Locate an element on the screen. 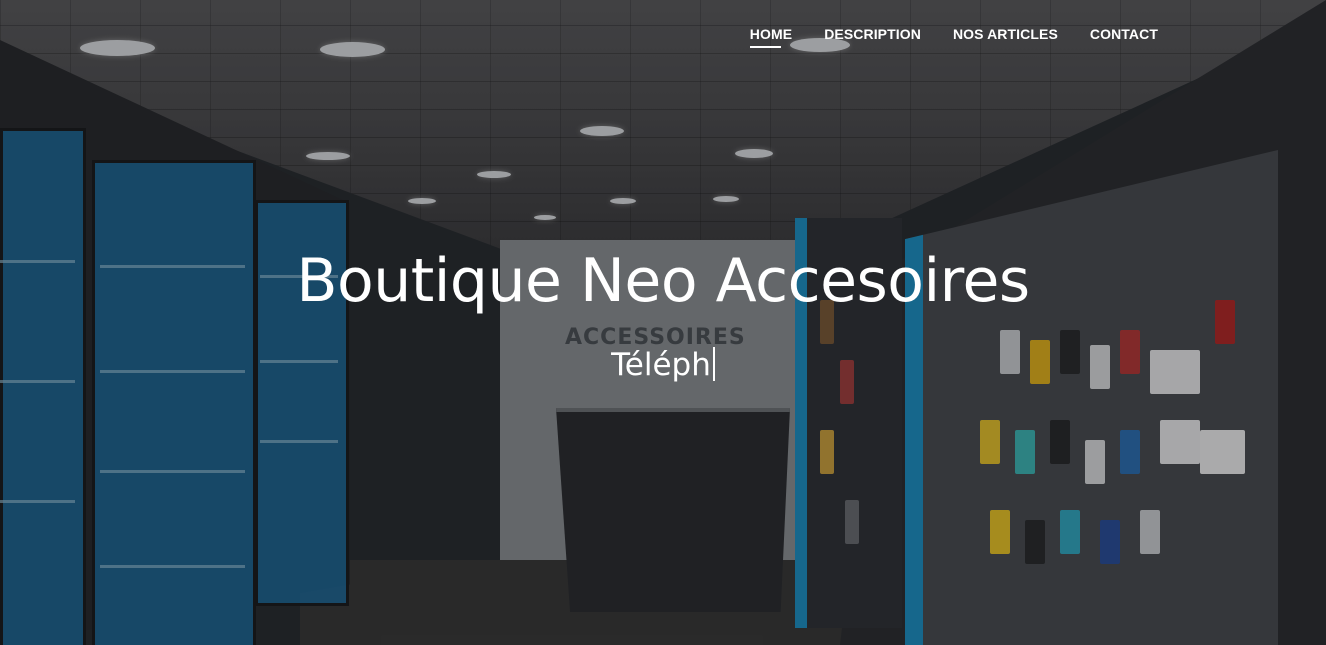 The height and width of the screenshot is (645, 1326). typed-subtitle: Téléph is located at coordinates (663, 365).